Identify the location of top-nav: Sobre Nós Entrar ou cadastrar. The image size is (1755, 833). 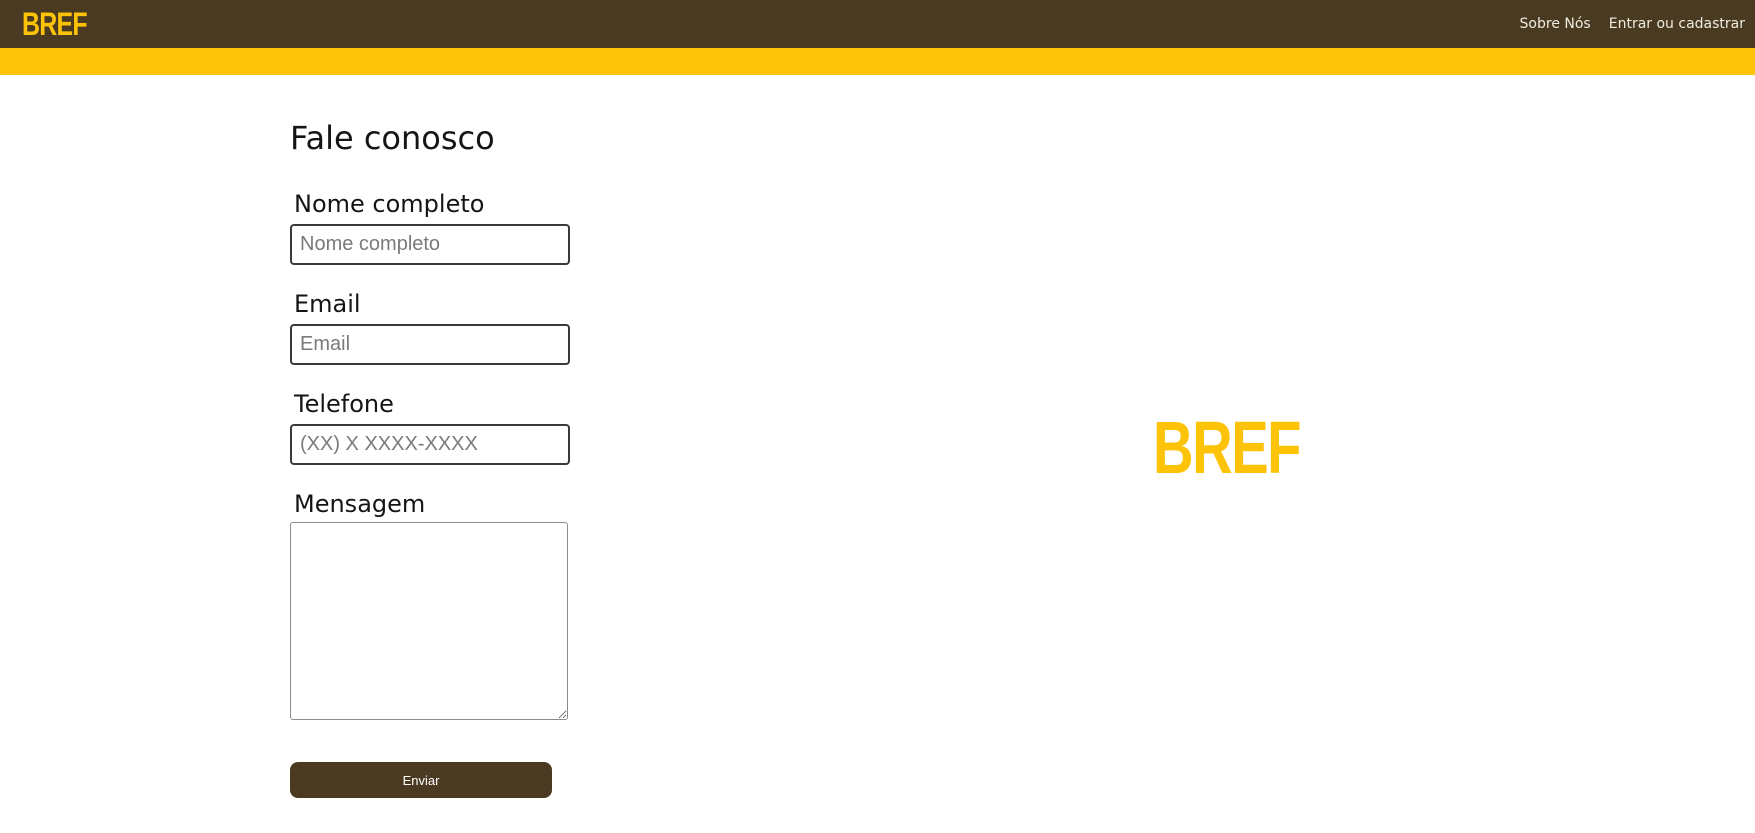
(1632, 24).